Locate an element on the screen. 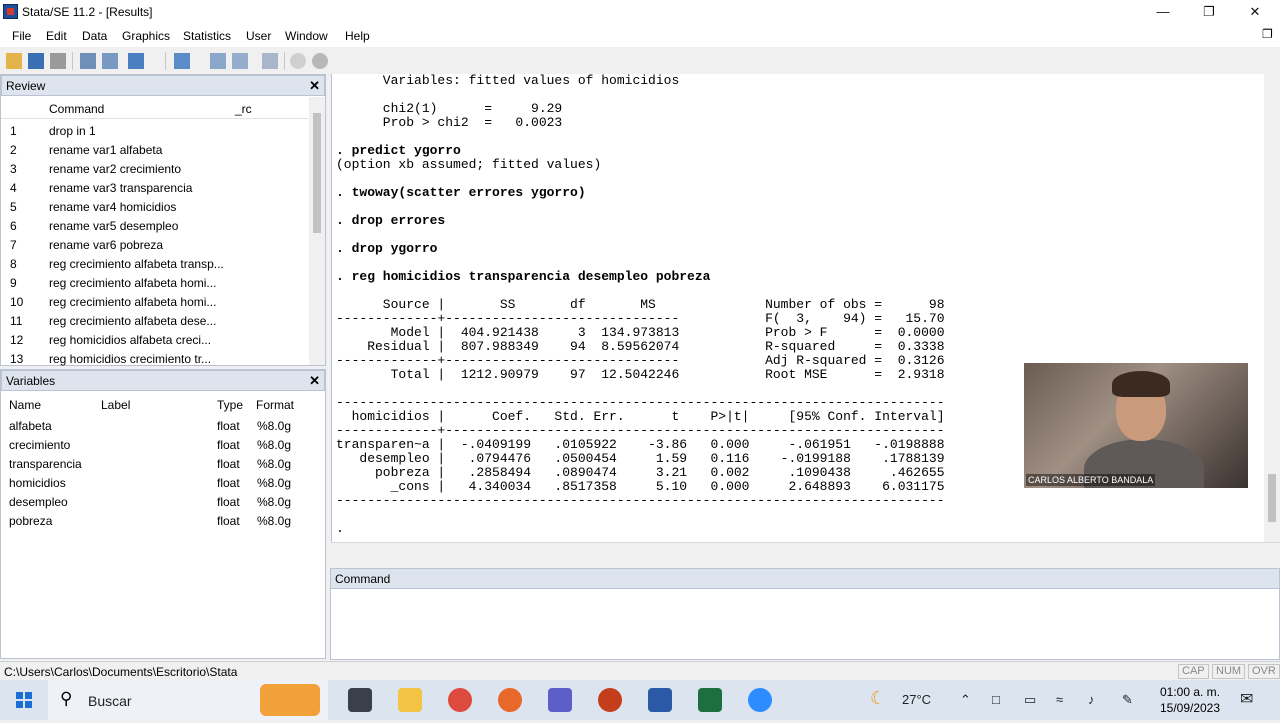 This screenshot has height=723, width=1280. variables-manager-icon is located at coordinates (270, 61).